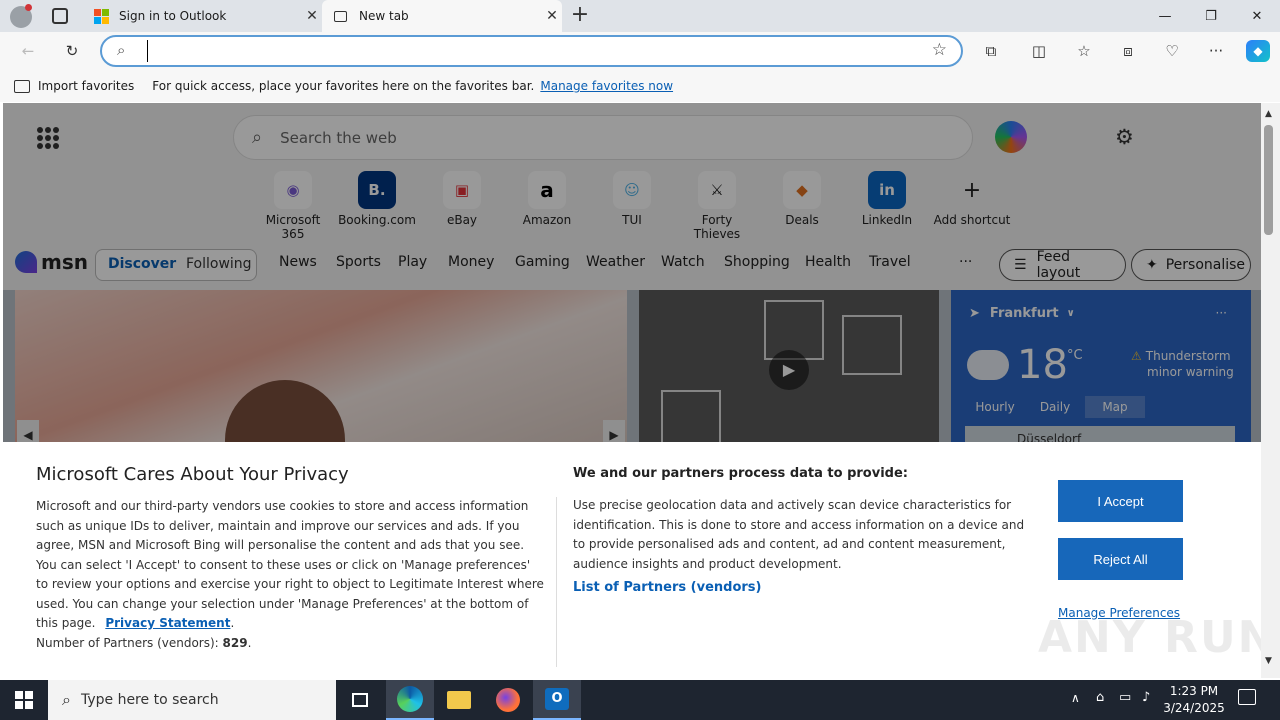 The width and height of the screenshot is (1280, 720). I want to click on taskbar-clock: 1:23 PM 3/24/2025, so click(1194, 700).